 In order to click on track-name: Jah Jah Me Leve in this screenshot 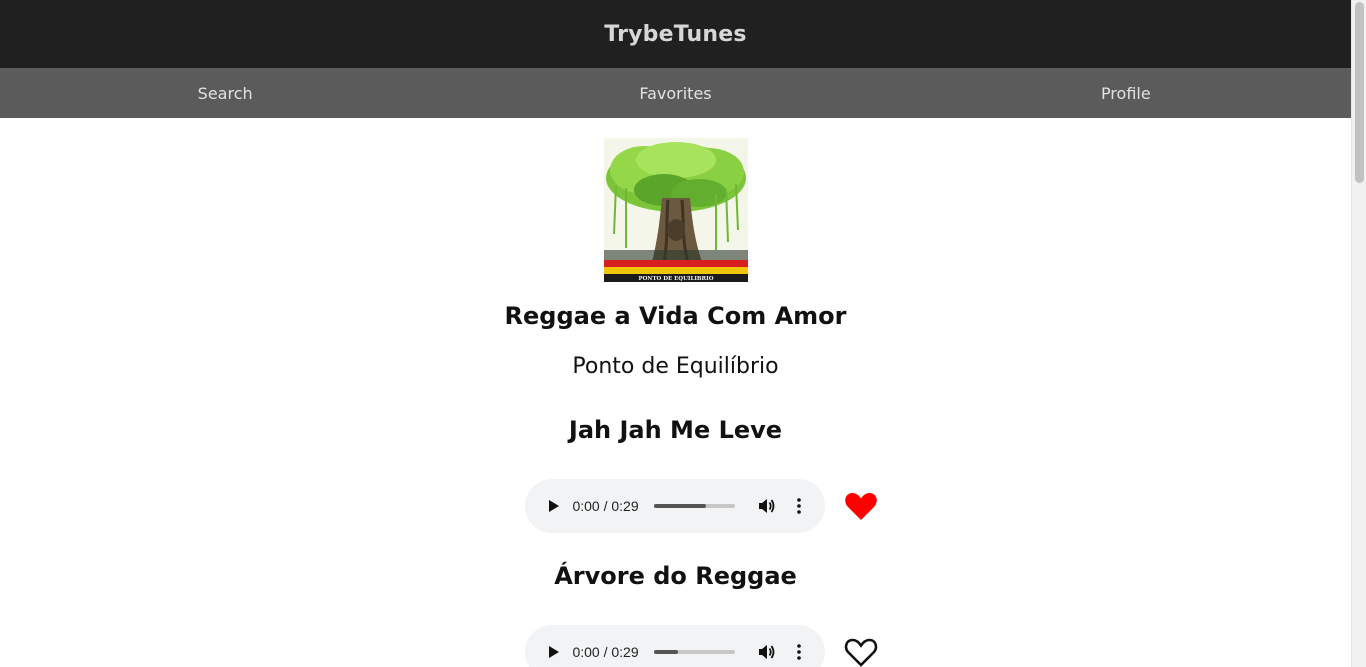, I will do `click(675, 430)`.